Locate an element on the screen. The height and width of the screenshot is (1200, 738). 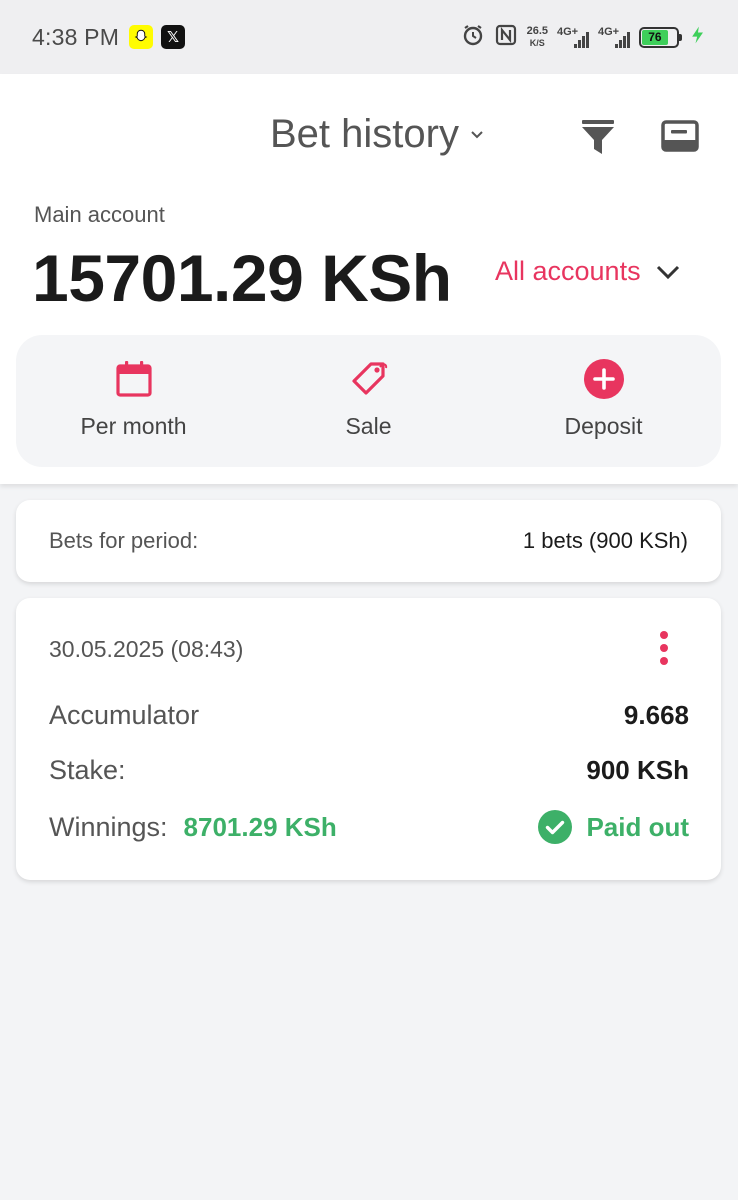
status-time: 4:38 PM is located at coordinates (76, 36).